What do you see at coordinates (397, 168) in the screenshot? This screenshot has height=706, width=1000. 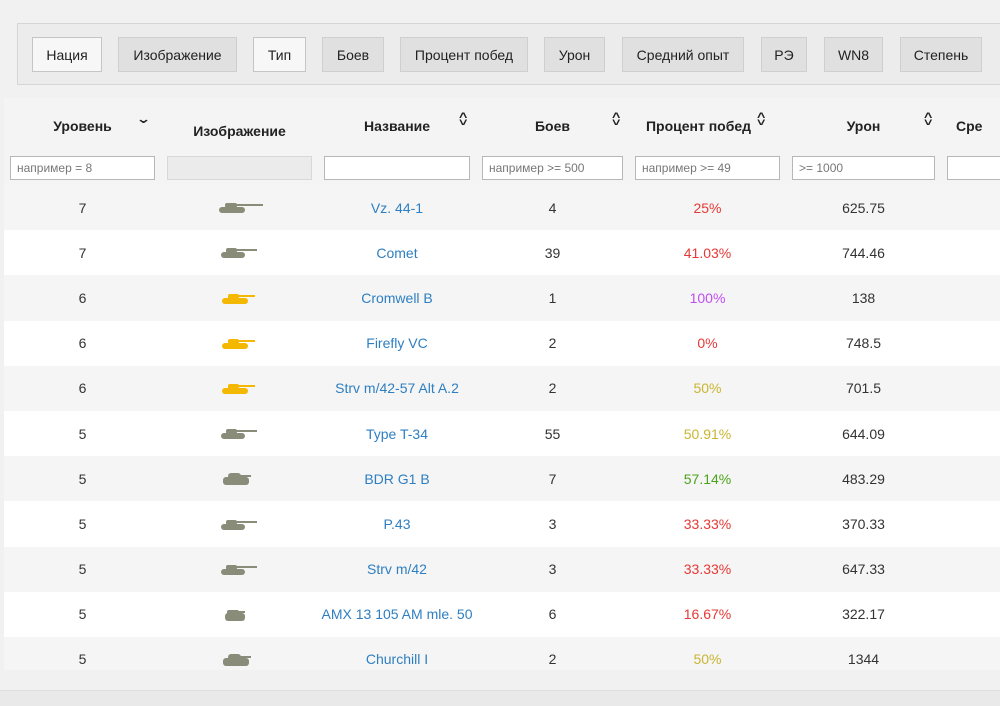 I see `name-filter-input` at bounding box center [397, 168].